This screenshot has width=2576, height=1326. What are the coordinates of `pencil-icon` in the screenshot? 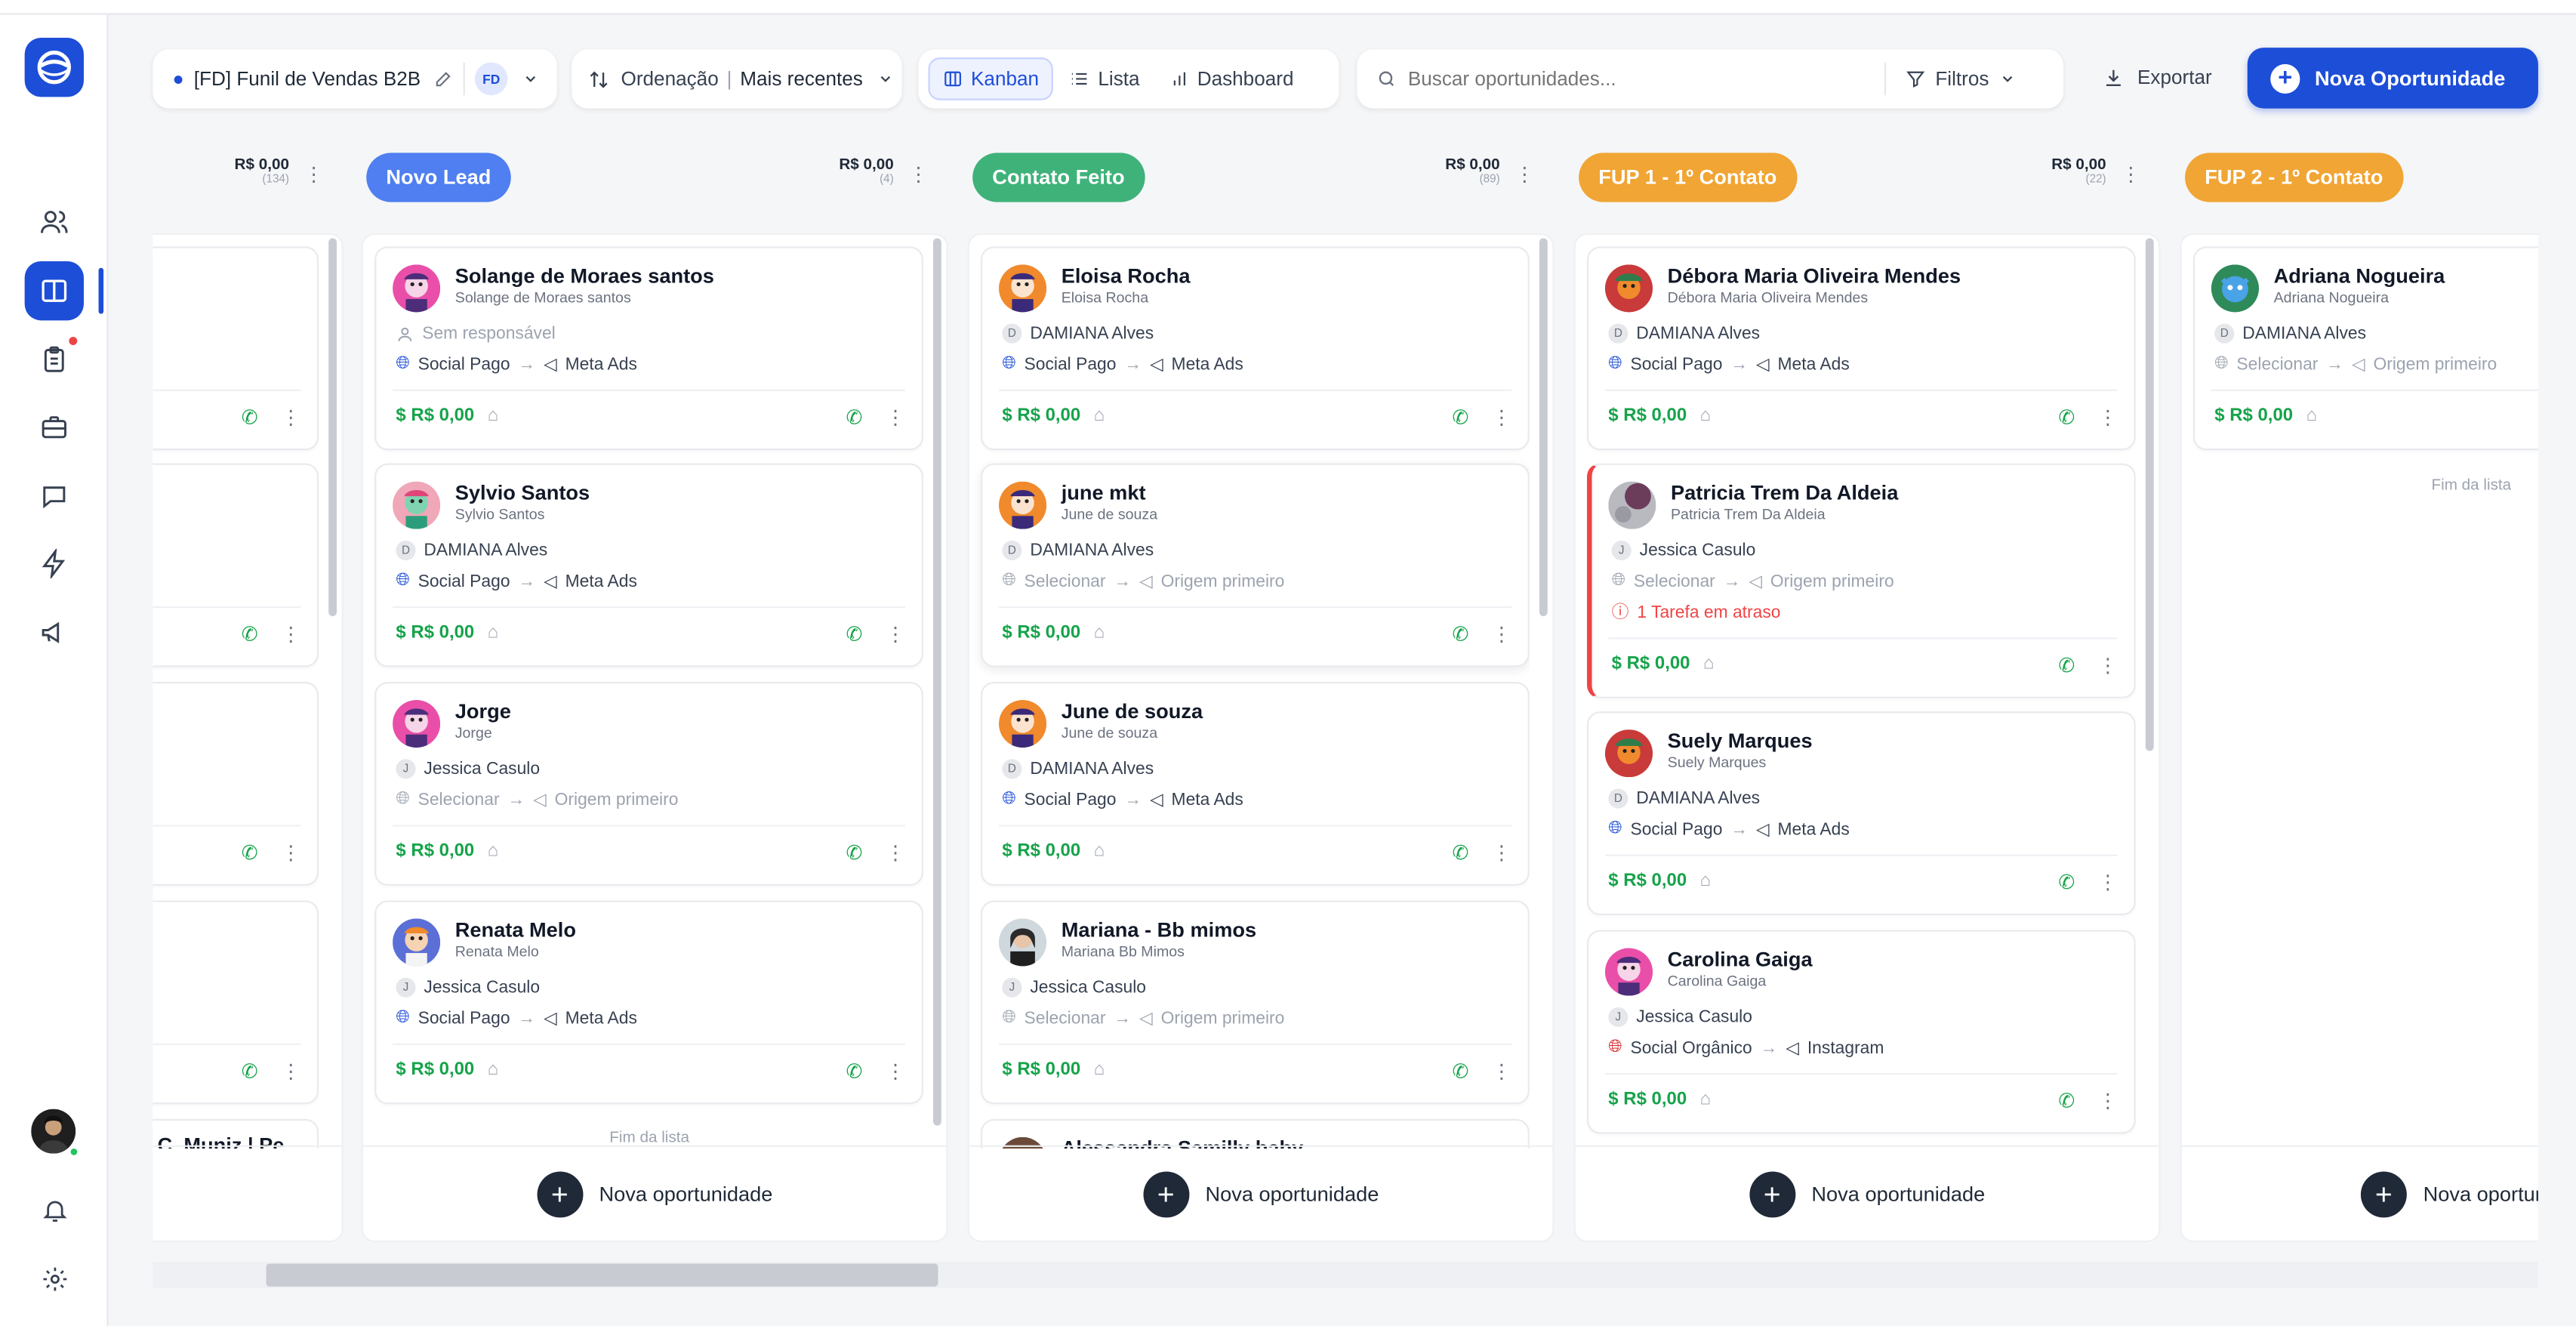 It's located at (444, 78).